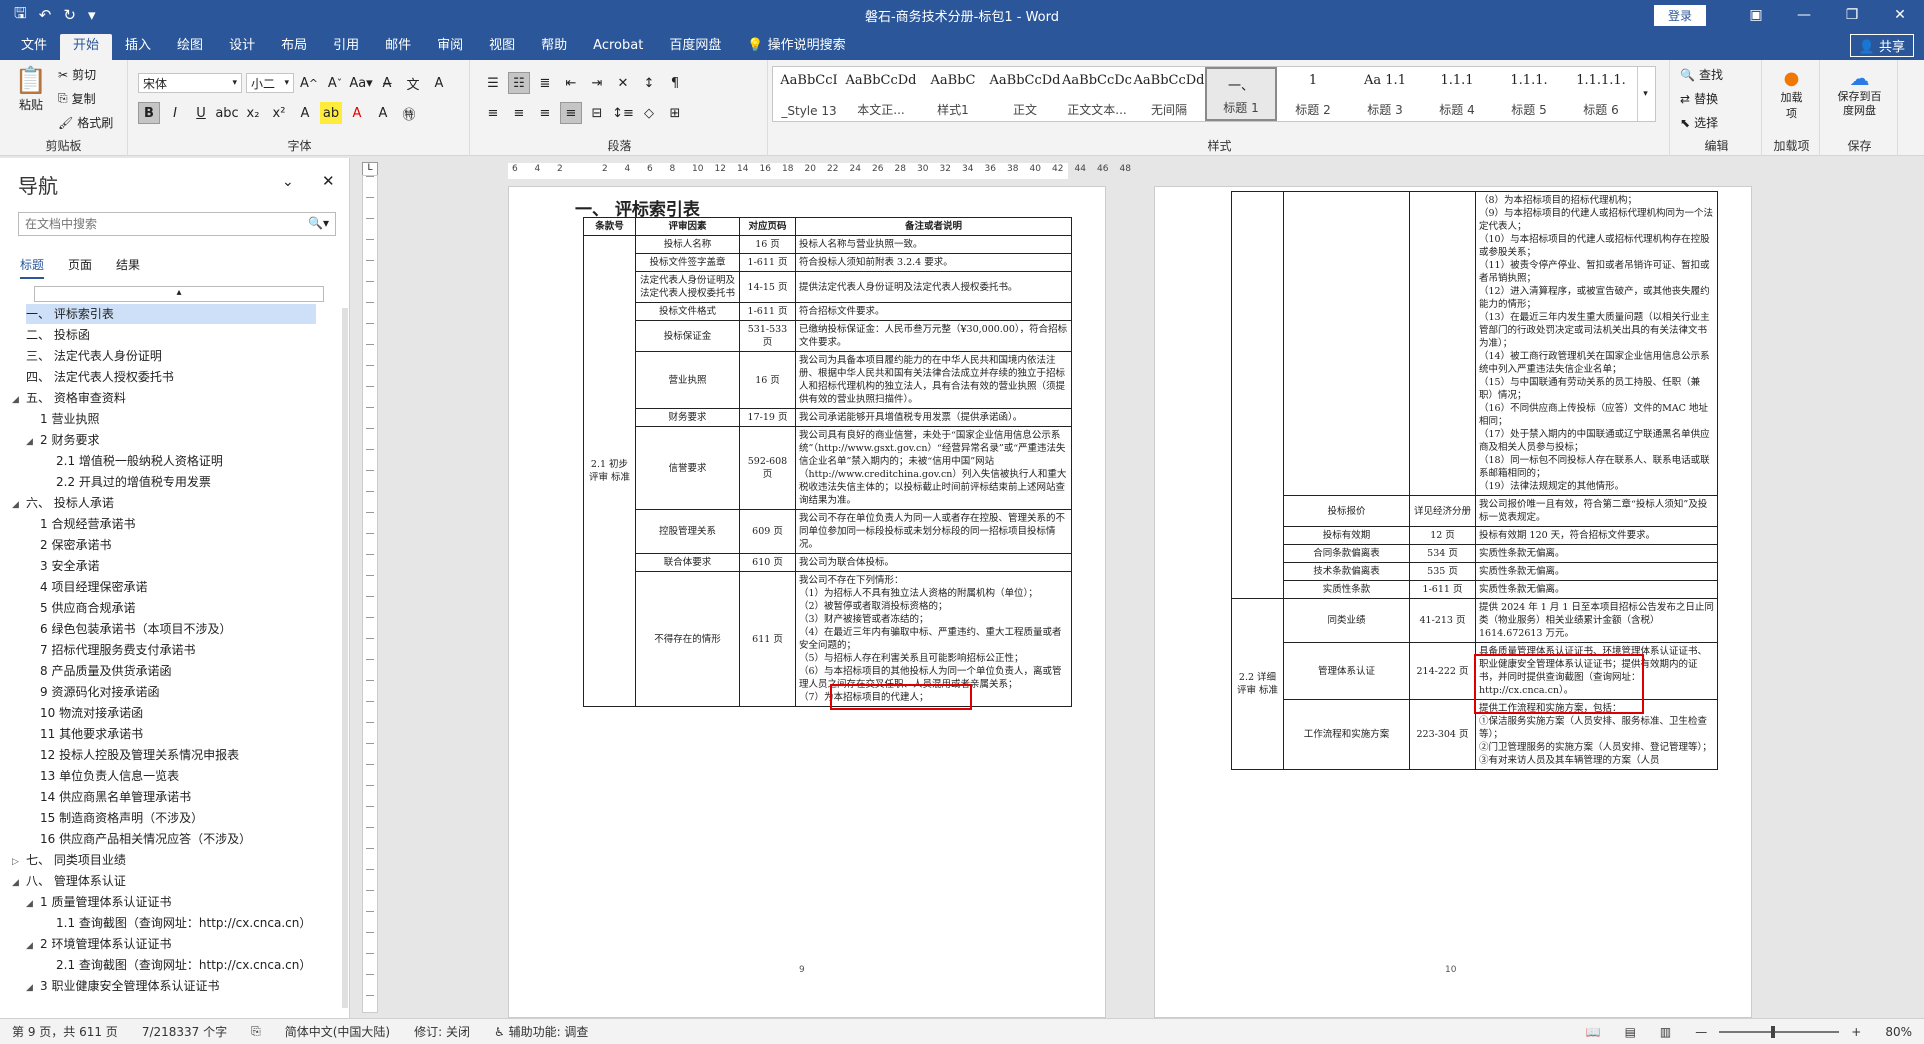  I want to click on chinese-layout-icon: ✕, so click(623, 83).